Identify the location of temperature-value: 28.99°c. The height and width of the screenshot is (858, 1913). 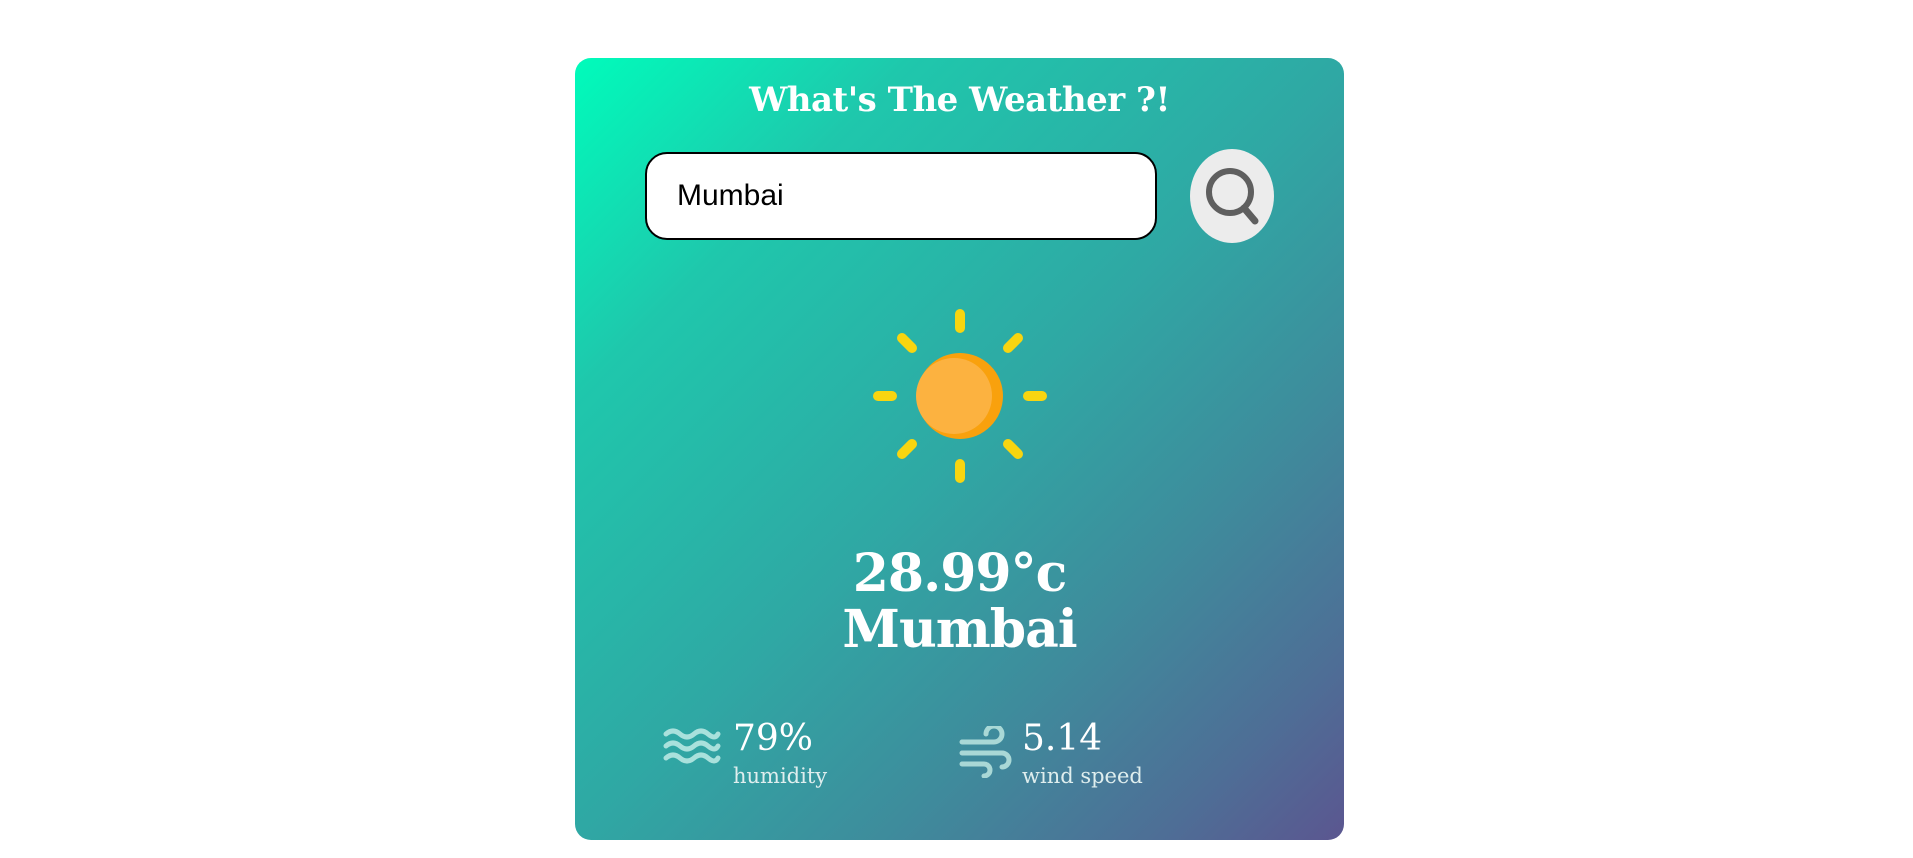
(960, 573).